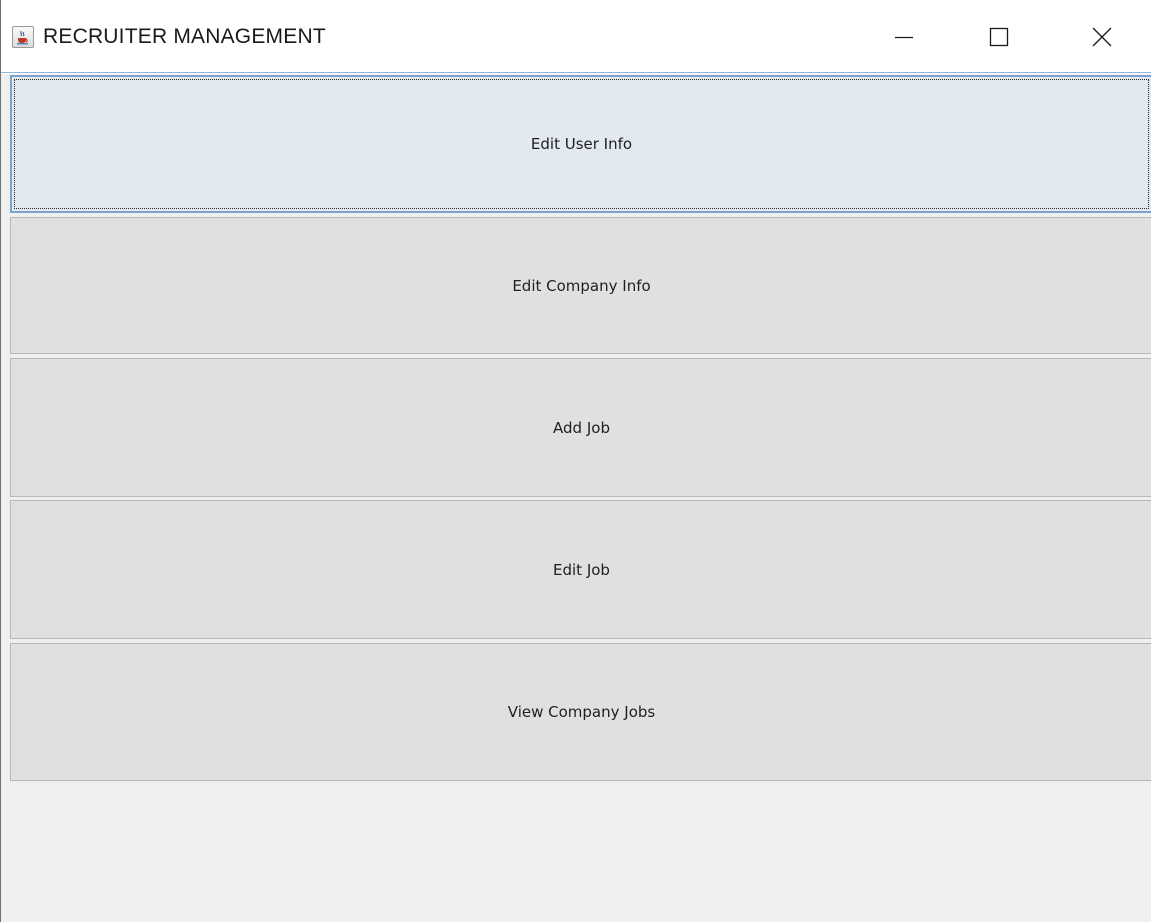 The image size is (1151, 922). I want to click on maximize-button, so click(999, 36).